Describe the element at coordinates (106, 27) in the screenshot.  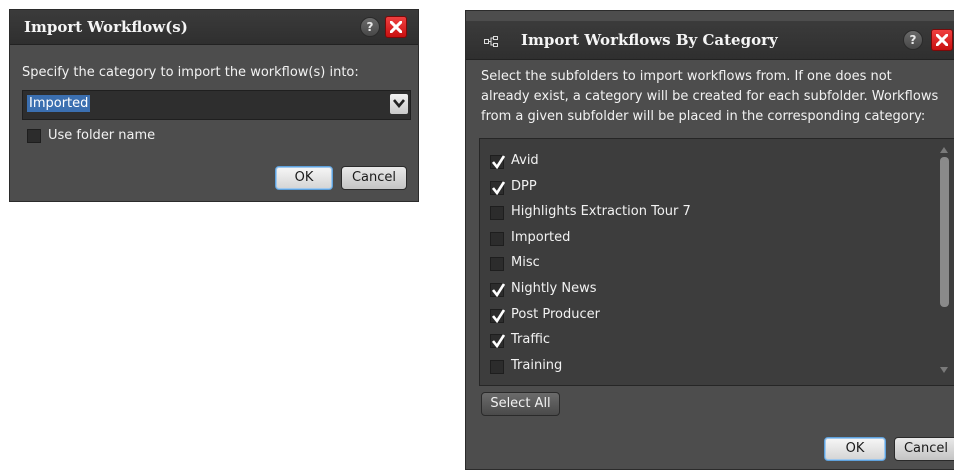
I see `dialog-title: Import Workflow(s)` at that location.